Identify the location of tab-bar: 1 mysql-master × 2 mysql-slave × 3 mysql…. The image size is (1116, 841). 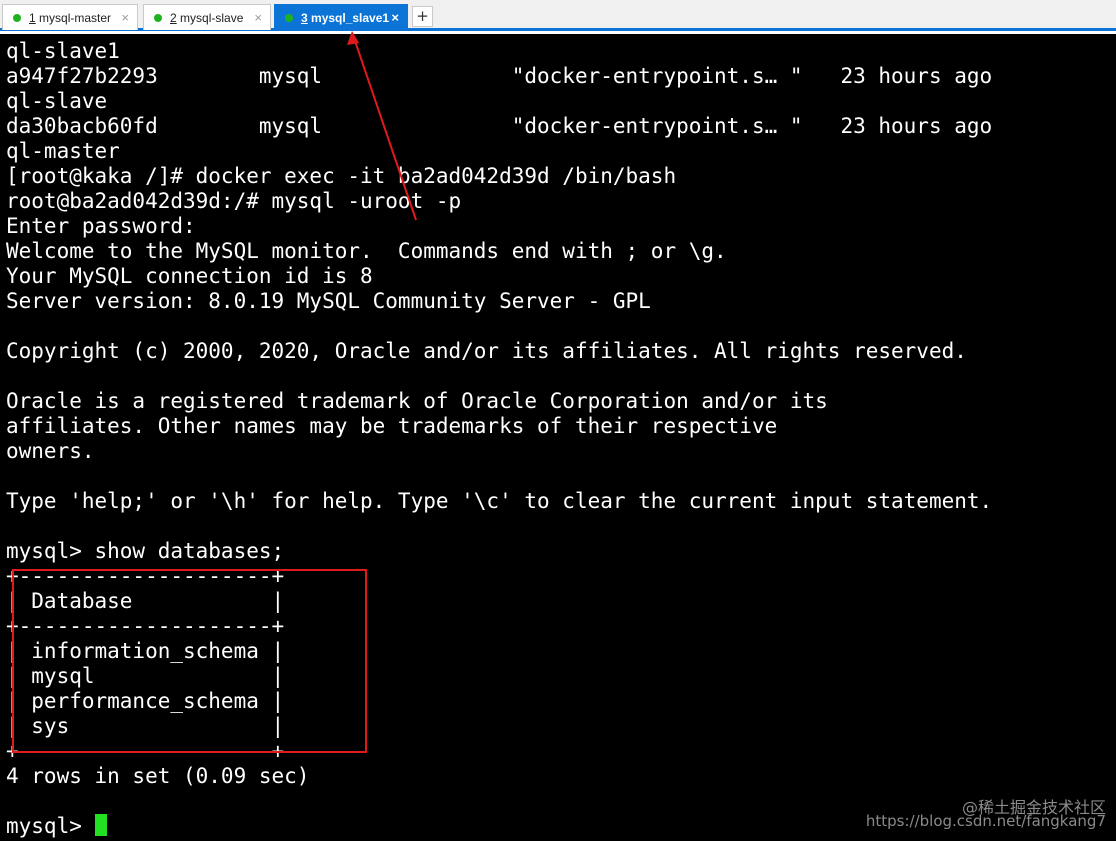
(558, 15).